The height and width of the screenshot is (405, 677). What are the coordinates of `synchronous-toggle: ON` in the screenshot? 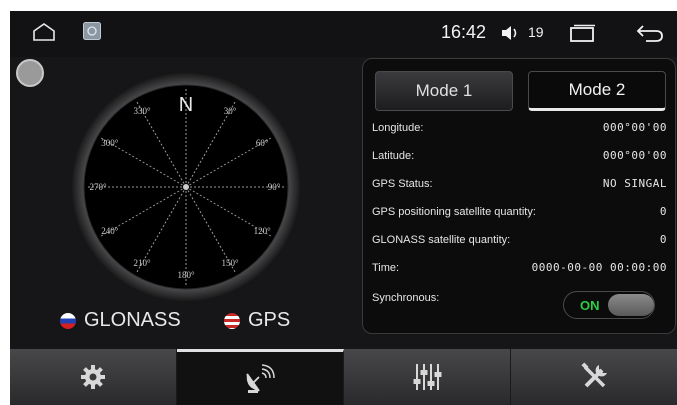 It's located at (609, 305).